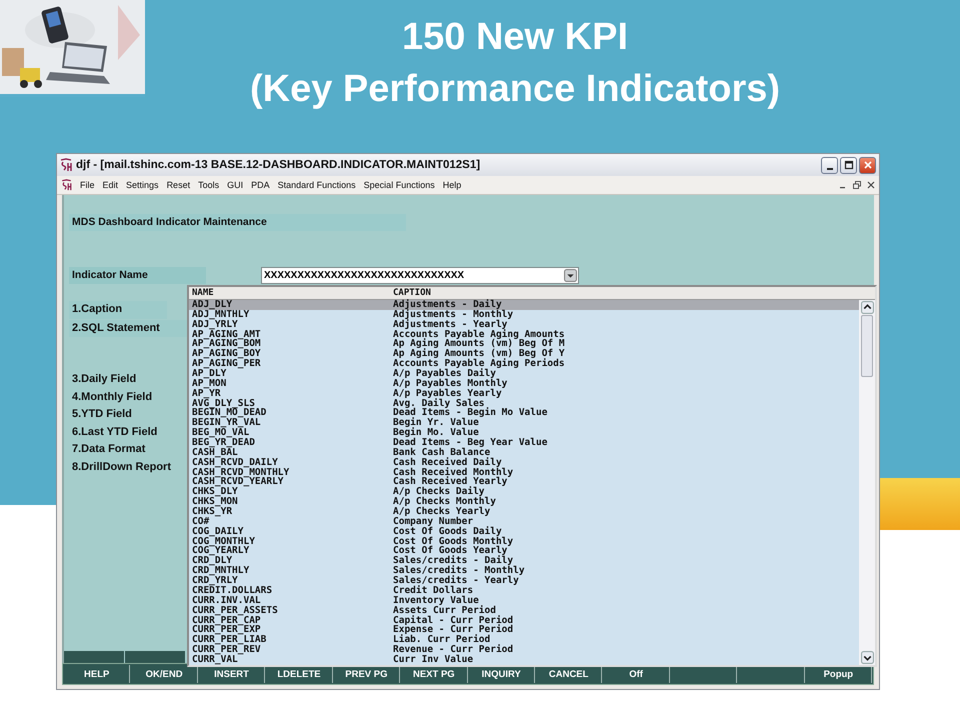 The width and height of the screenshot is (960, 720). What do you see at coordinates (441, 640) in the screenshot?
I see `caption-cell: Liab. Curr Period` at bounding box center [441, 640].